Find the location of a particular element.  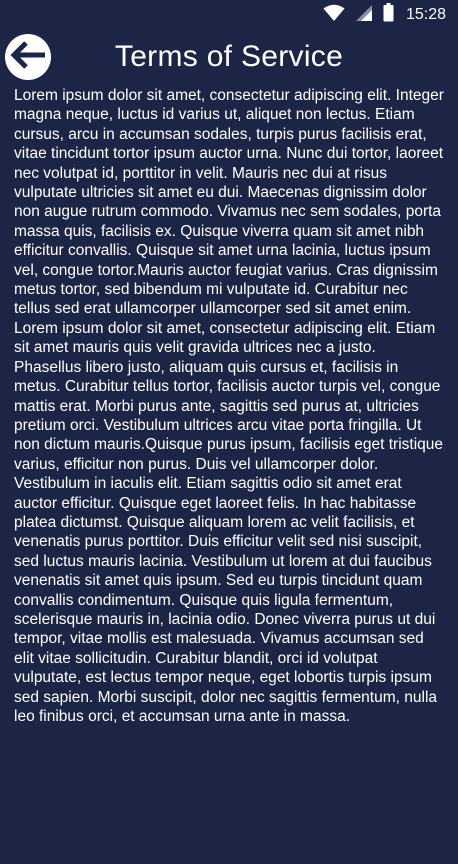

page-title: Terms of Service is located at coordinates (229, 56).